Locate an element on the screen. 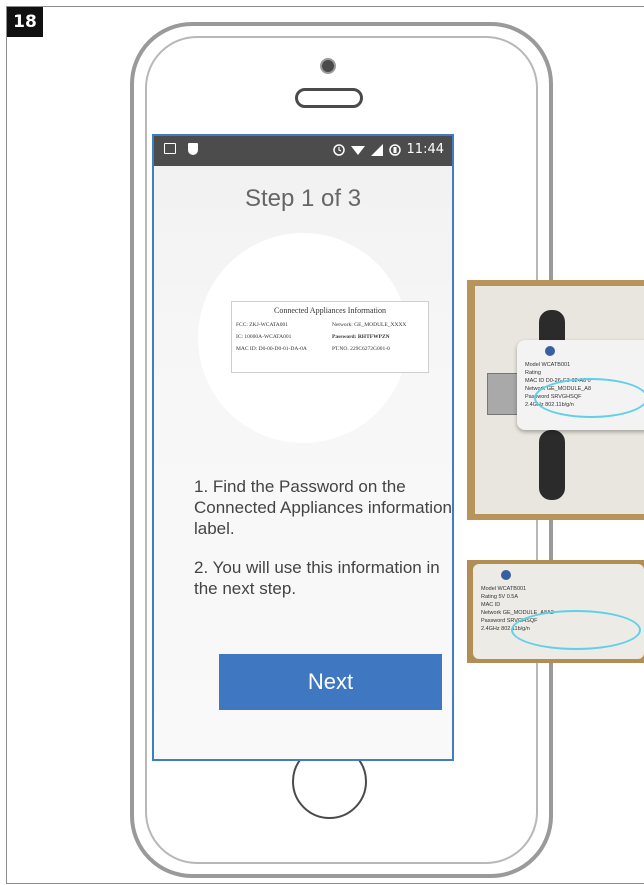 The image size is (644, 885). speaker-grille is located at coordinates (329, 98).